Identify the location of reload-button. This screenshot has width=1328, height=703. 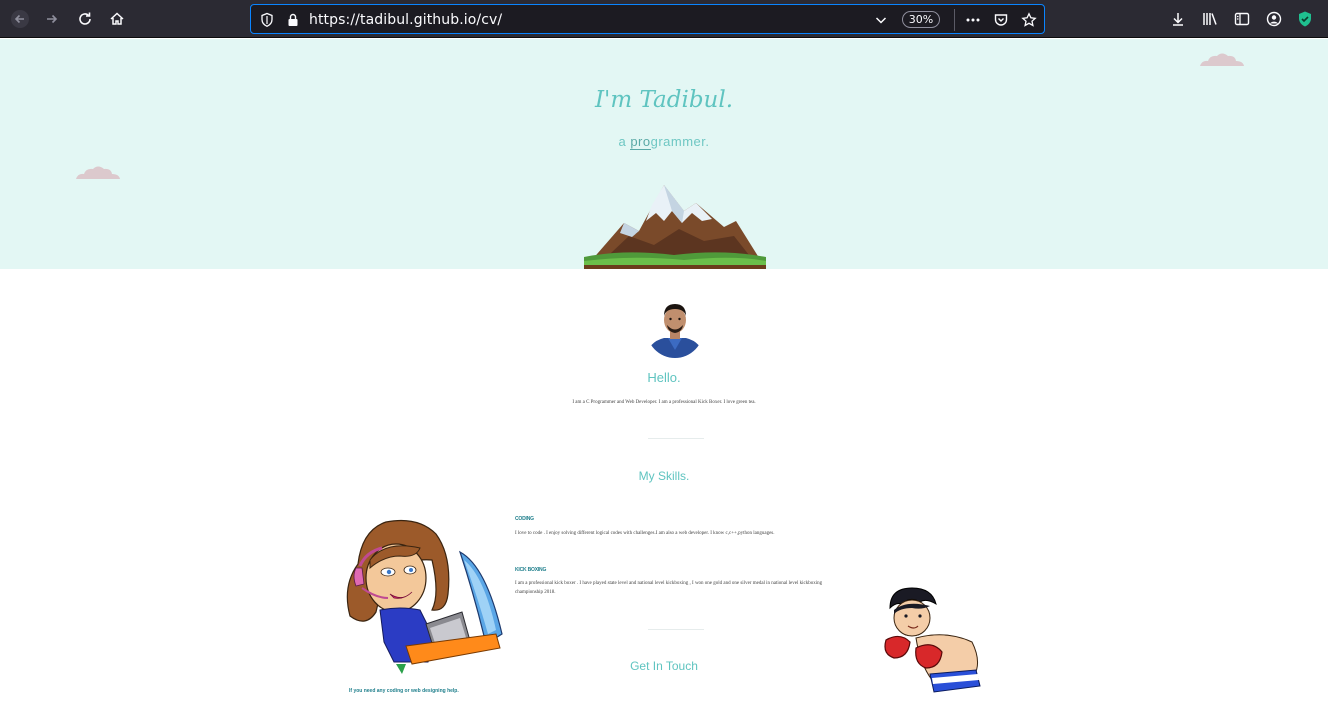
(85, 19).